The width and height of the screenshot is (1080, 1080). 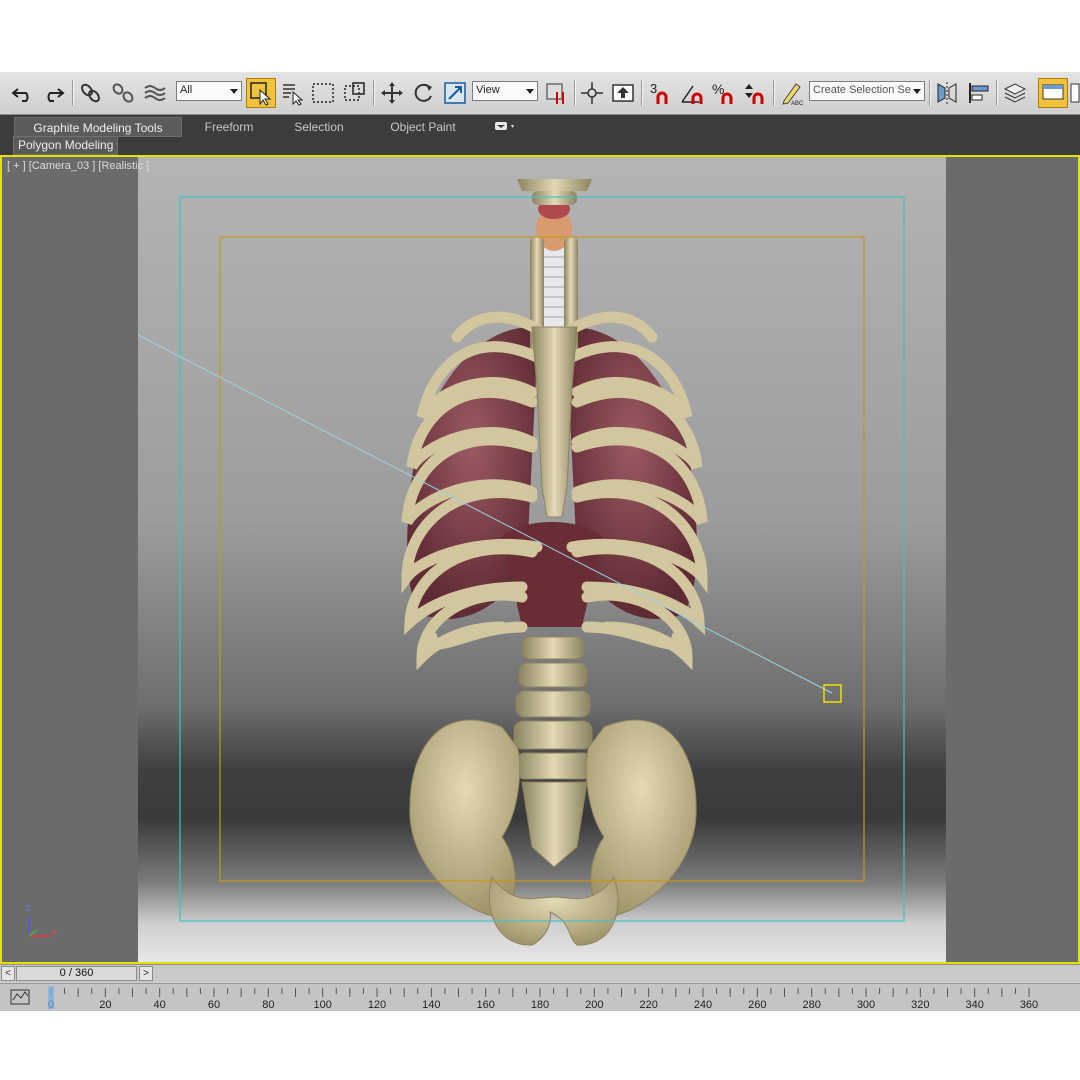 What do you see at coordinates (540, 974) in the screenshot?
I see `time-slider: < 0 / 360 >` at bounding box center [540, 974].